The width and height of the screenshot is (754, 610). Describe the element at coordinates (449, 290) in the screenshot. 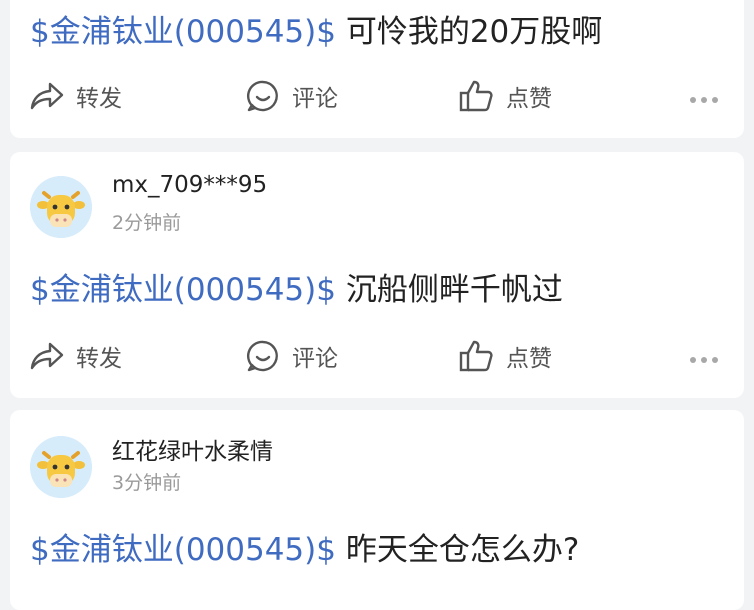

I see `post-body: 沉船侧畔千帆过` at that location.